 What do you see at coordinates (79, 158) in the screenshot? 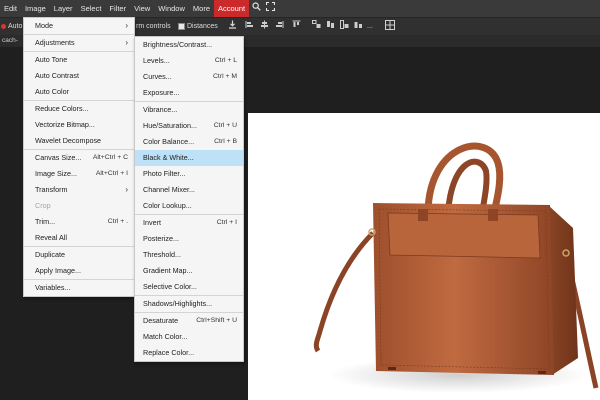
I see `image-menu-item-canvas-size: Canvas Size... Alt+Ctrl + C` at bounding box center [79, 158].